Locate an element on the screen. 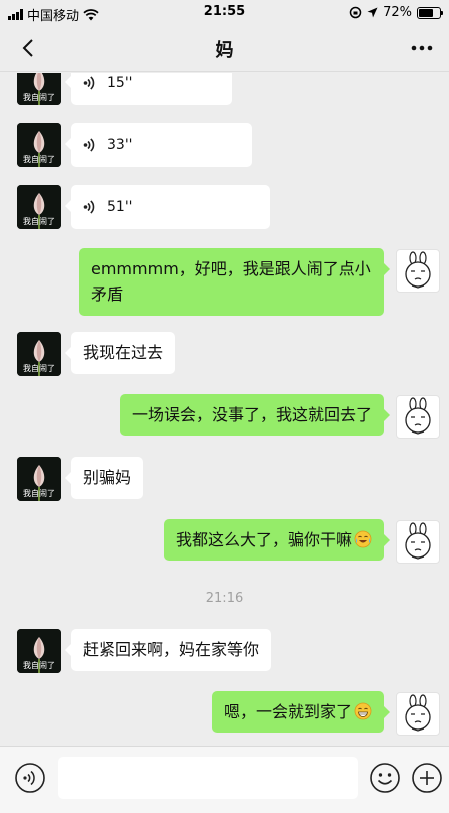 The image size is (449, 813). status-right: 72% is located at coordinates (396, 12).